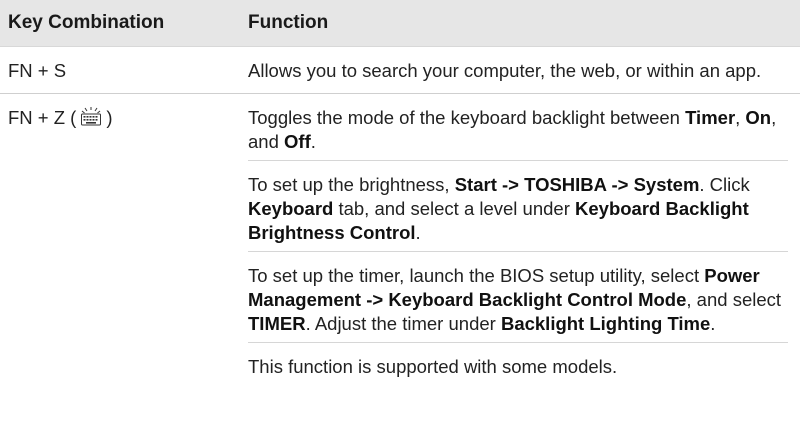 This screenshot has width=800, height=446. Describe the element at coordinates (291, 208) in the screenshot. I see `bold-text-run: Keyboard` at that location.